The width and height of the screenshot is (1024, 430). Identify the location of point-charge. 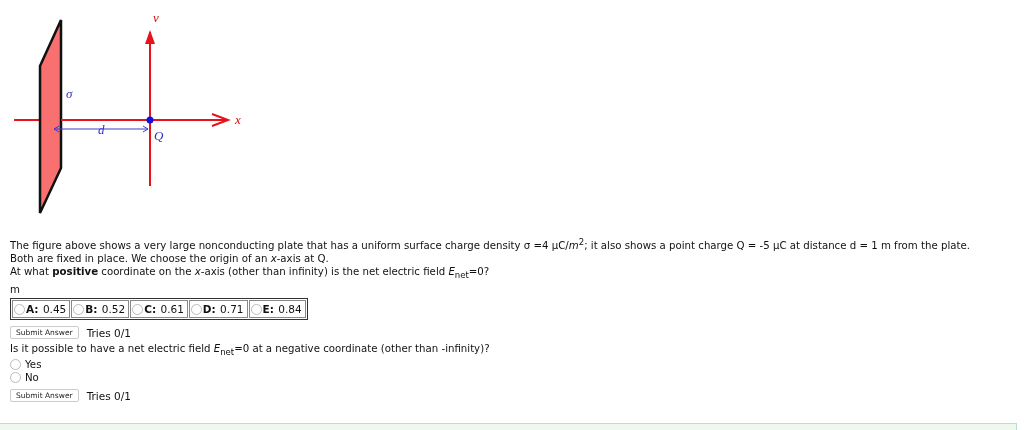
(150, 120).